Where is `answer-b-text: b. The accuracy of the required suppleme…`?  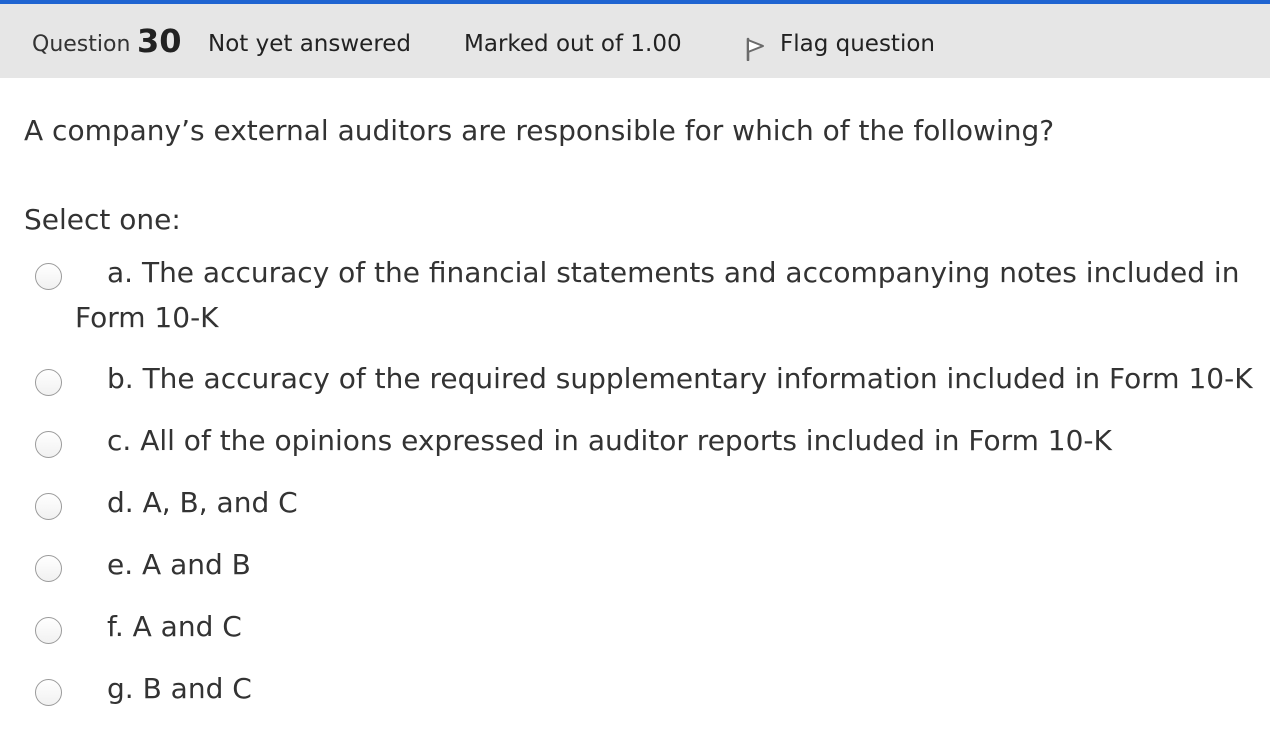
answer-b-text: b. The accuracy of the required suppleme… is located at coordinates (680, 378).